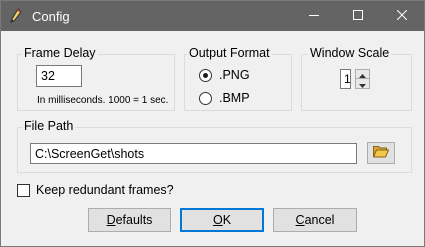 This screenshot has width=425, height=247. Describe the element at coordinates (134, 220) in the screenshot. I see `defaults-label-rest: efaults` at that location.